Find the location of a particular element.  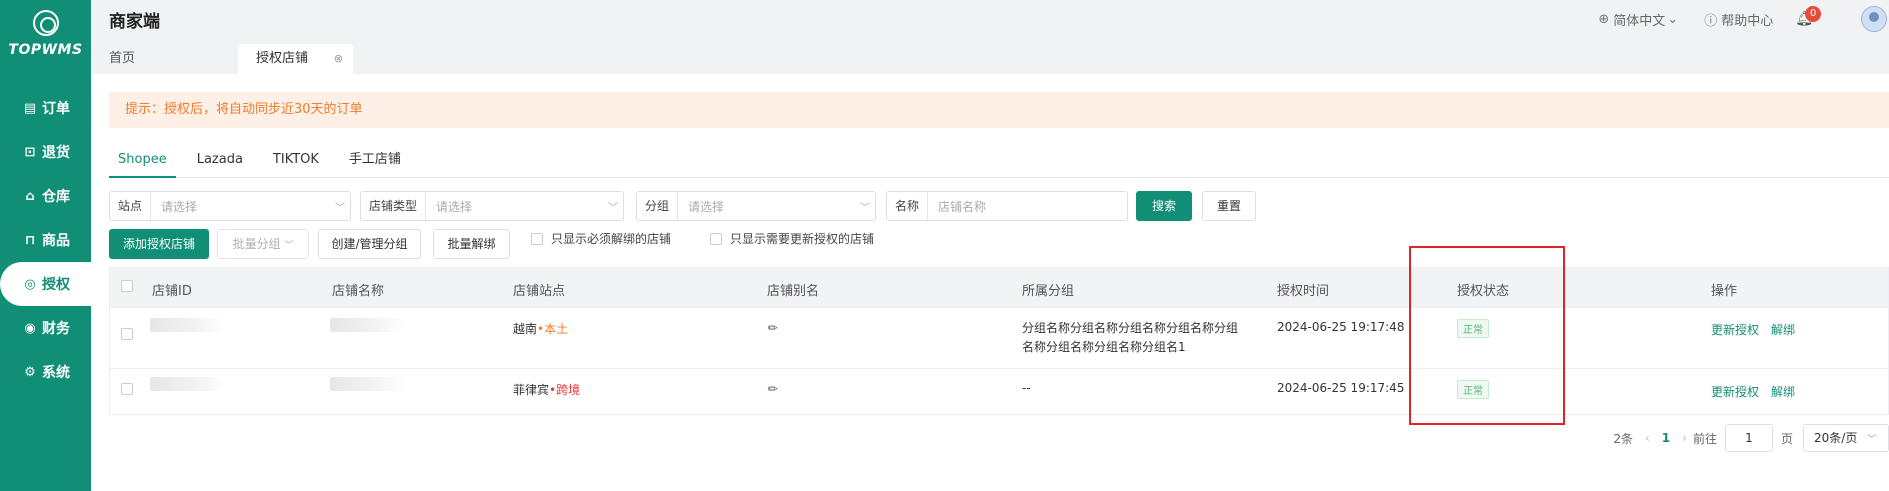

tab-home-label: 首页 is located at coordinates (122, 58).